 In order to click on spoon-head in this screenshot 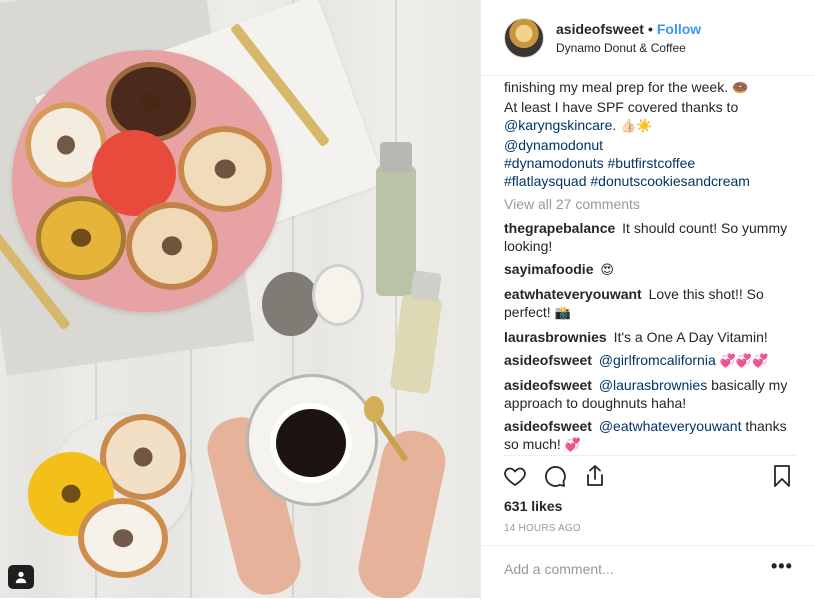, I will do `click(374, 409)`.